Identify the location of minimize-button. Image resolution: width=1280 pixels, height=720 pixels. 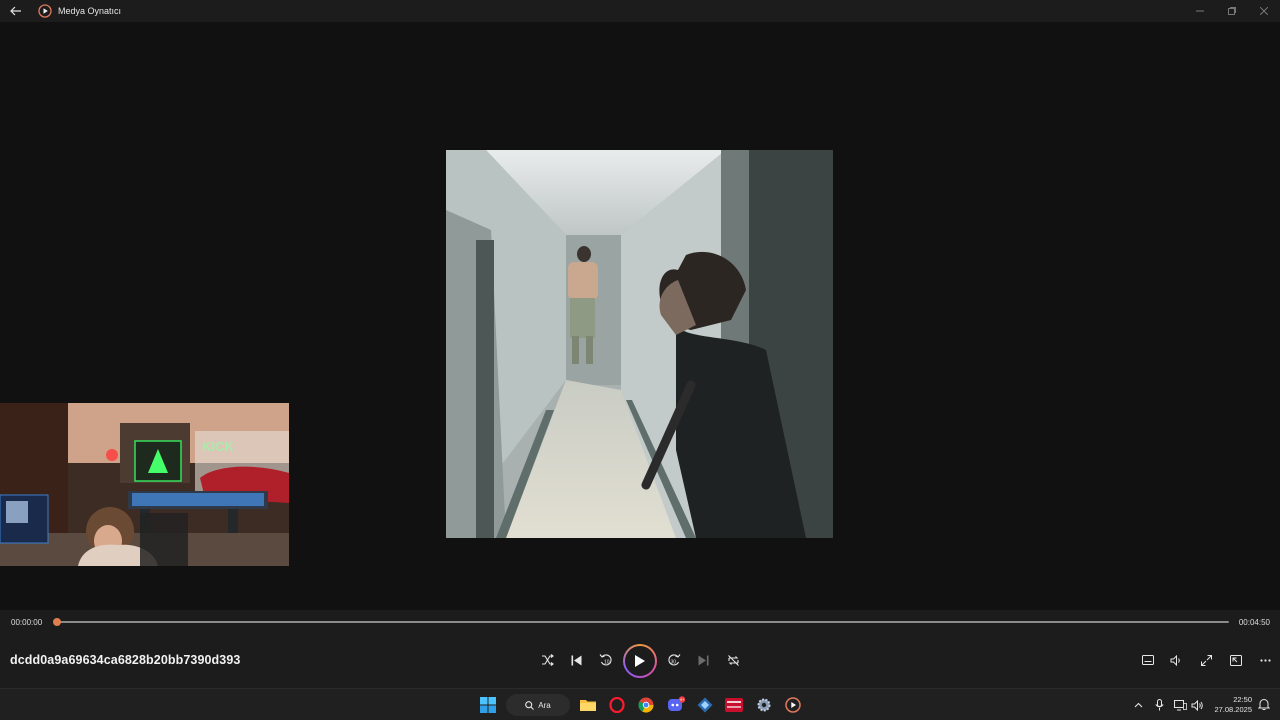
(1200, 11).